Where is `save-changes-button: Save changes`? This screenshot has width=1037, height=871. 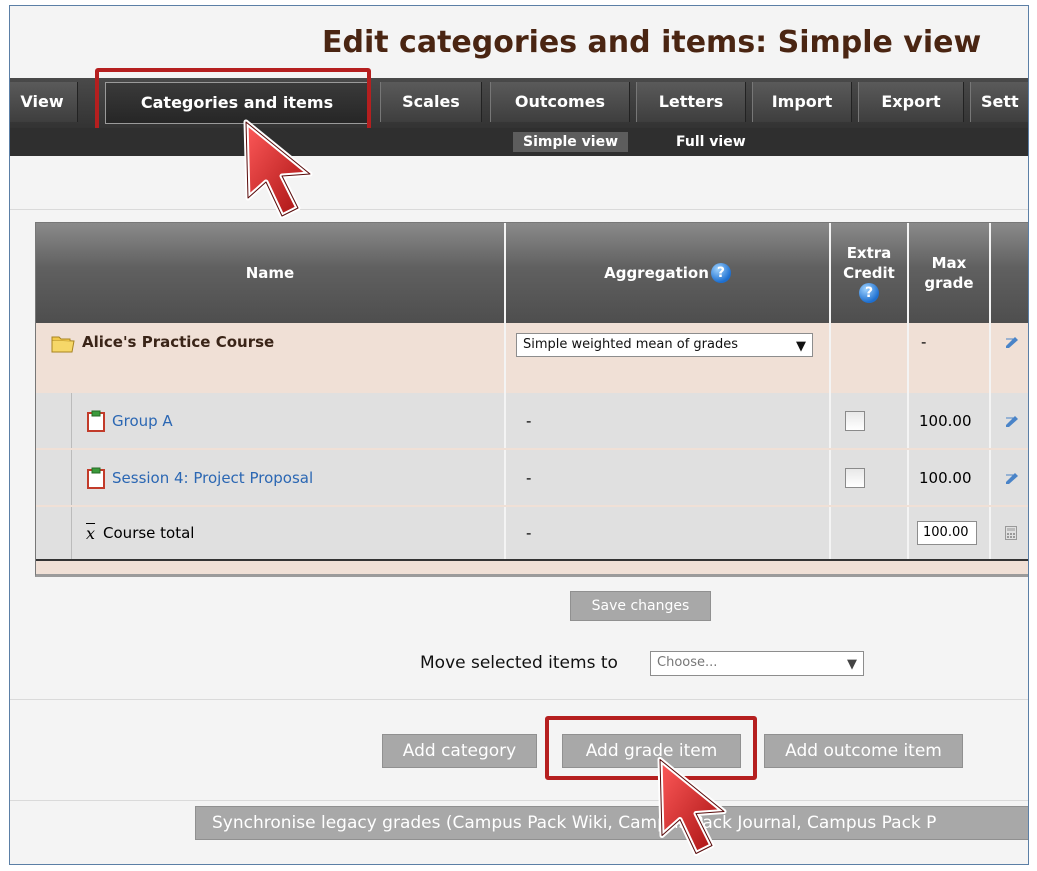 save-changes-button: Save changes is located at coordinates (640, 606).